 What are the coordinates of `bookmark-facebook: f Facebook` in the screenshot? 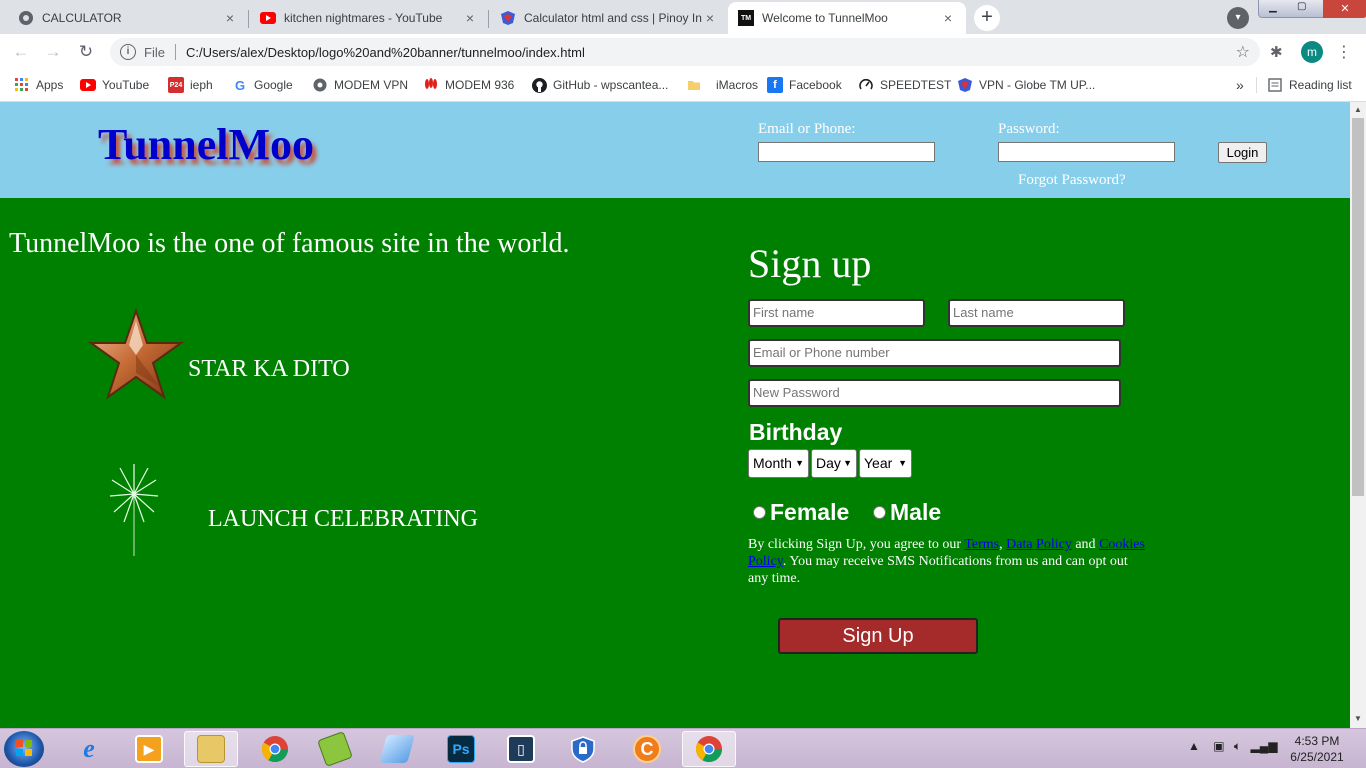 It's located at (804, 85).